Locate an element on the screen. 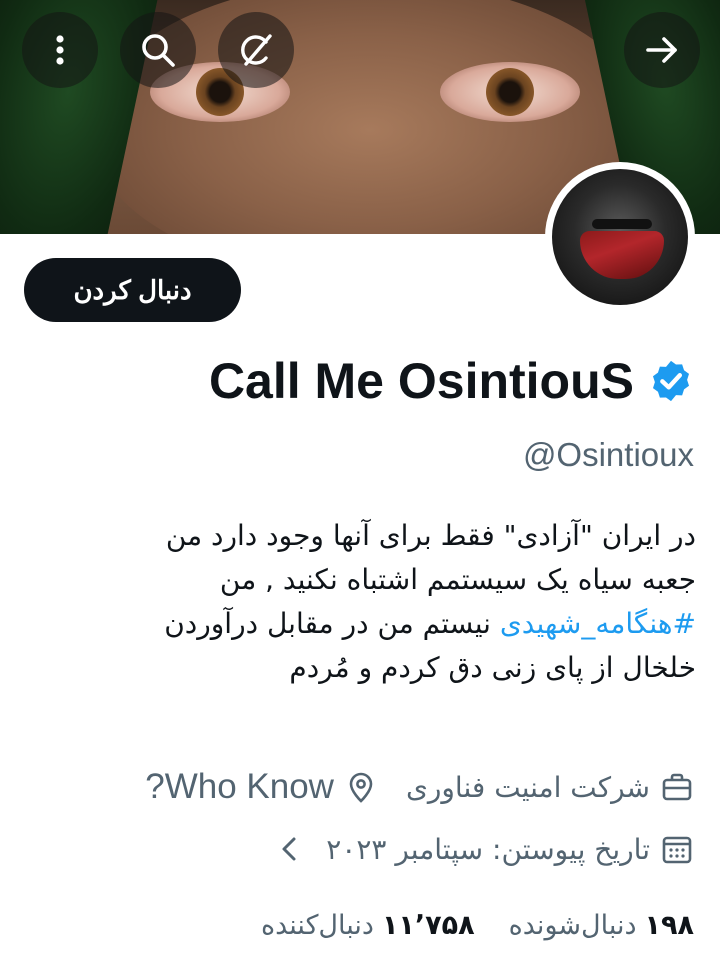 This screenshot has width=720, height=974. grok-button is located at coordinates (256, 50).